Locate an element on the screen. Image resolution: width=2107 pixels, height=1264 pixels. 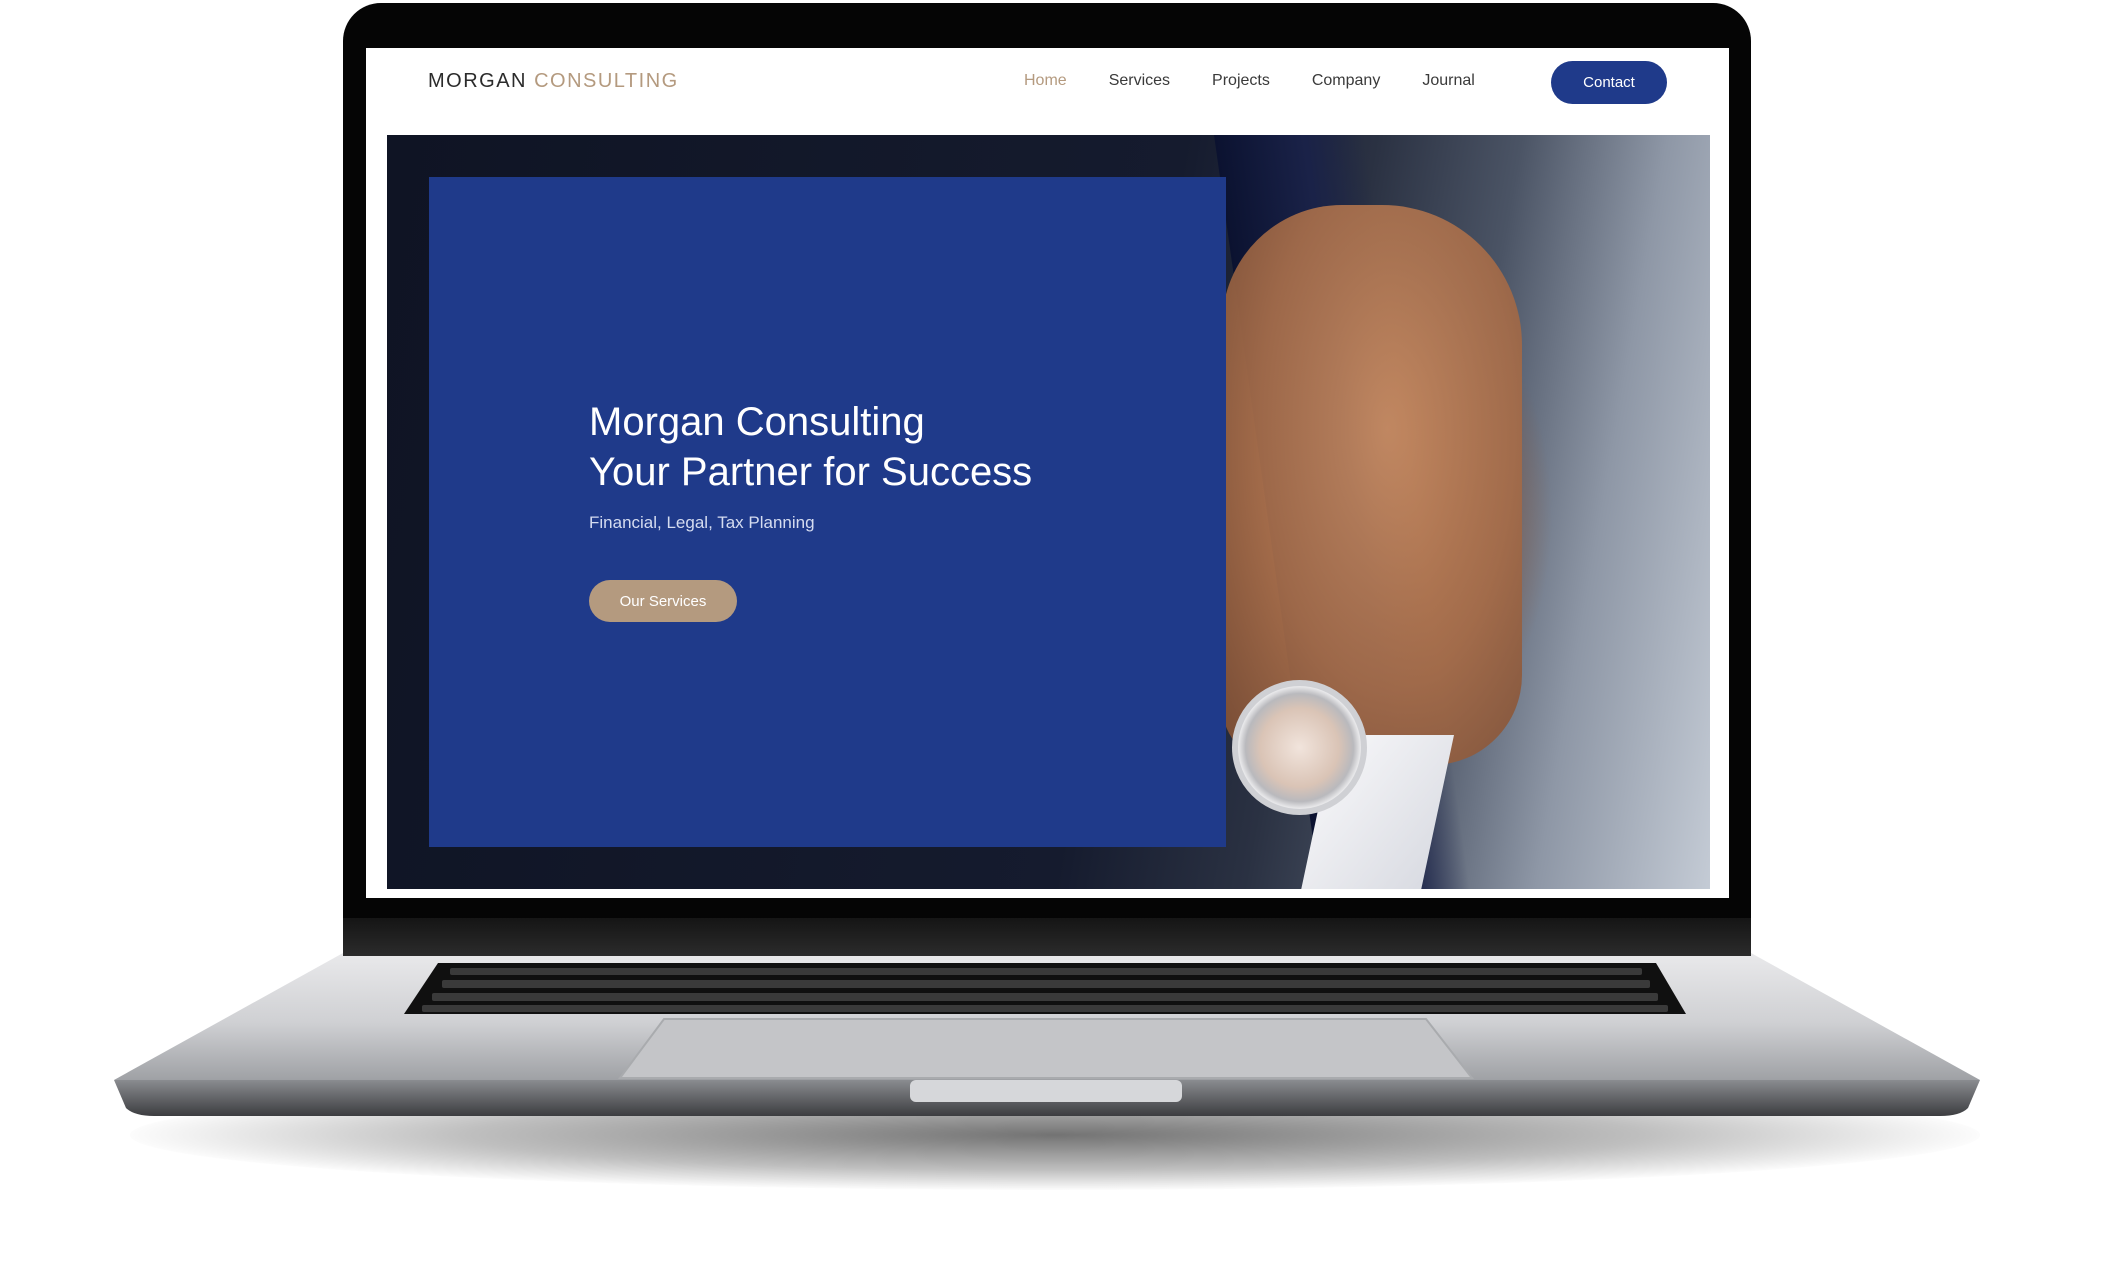
lid-opening-notch is located at coordinates (1046, 1091).